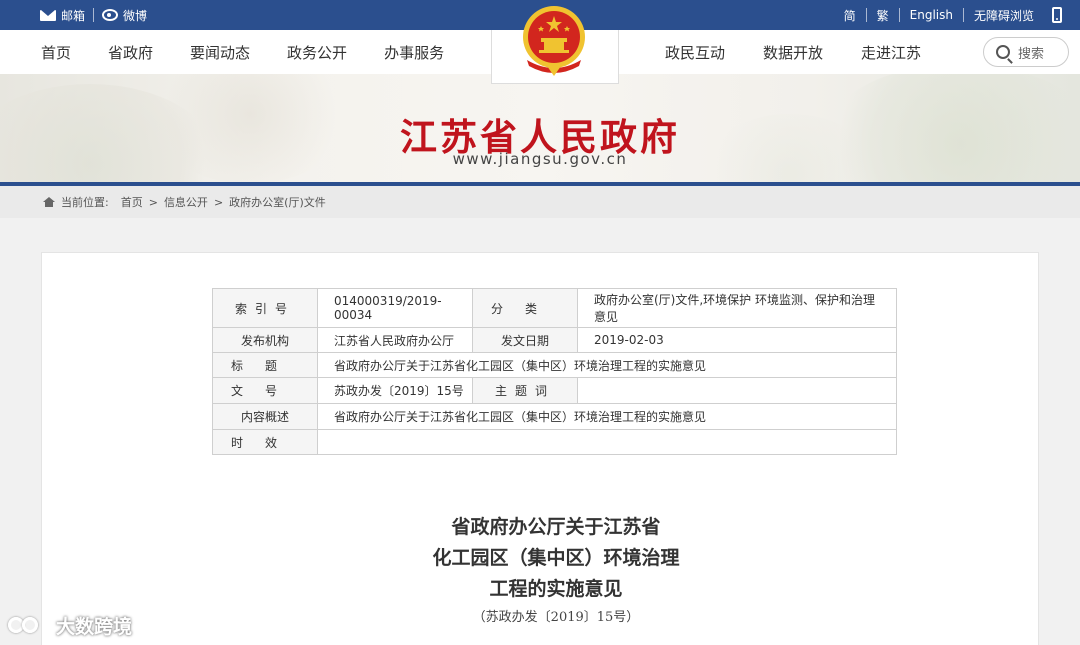 The image size is (1080, 645). Describe the element at coordinates (265, 308) in the screenshot. I see `index-label: 索引号` at that location.